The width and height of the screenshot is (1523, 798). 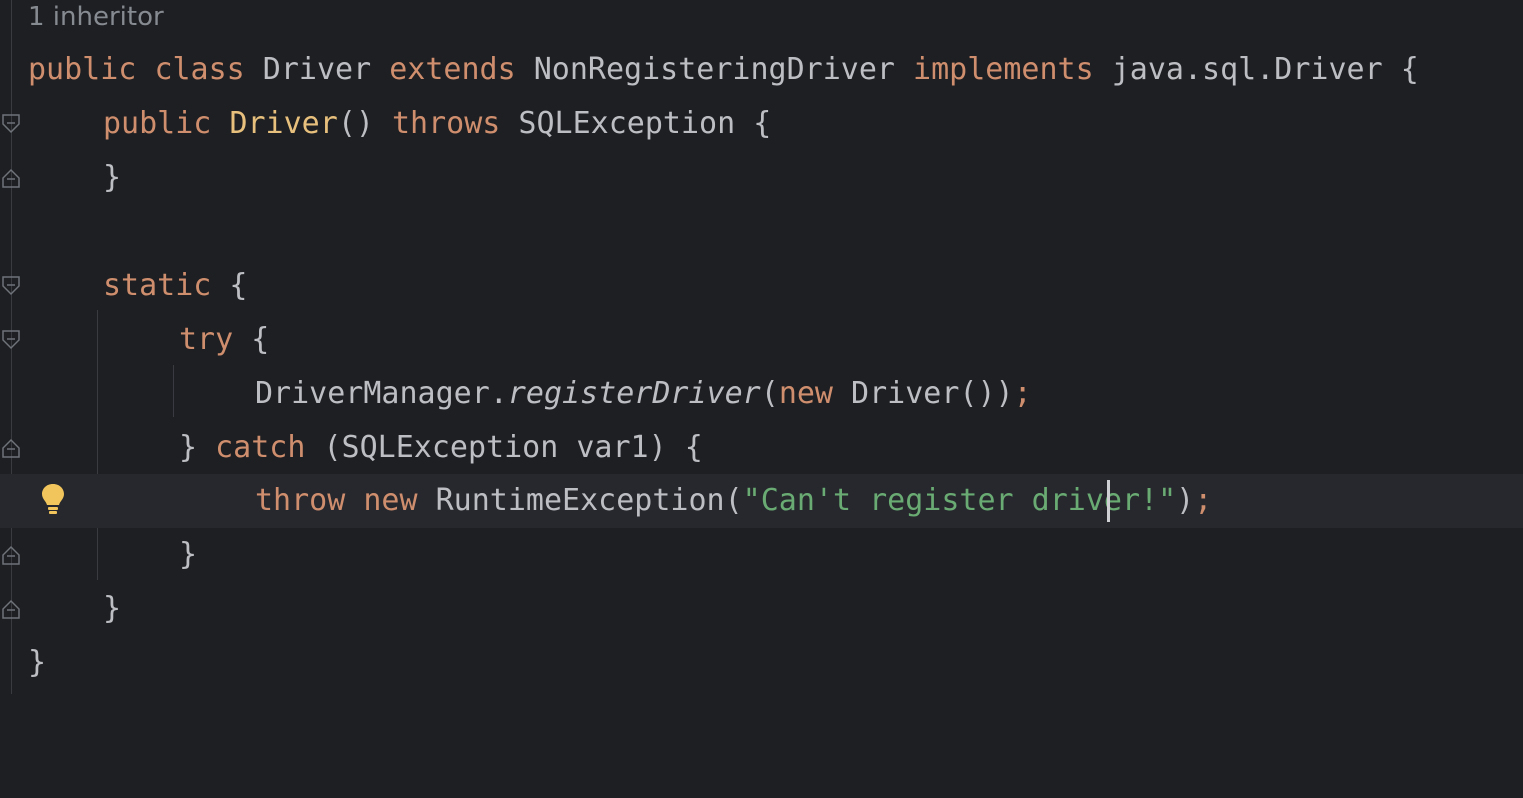 I want to click on code-line-11: }, so click(x=761, y=663).